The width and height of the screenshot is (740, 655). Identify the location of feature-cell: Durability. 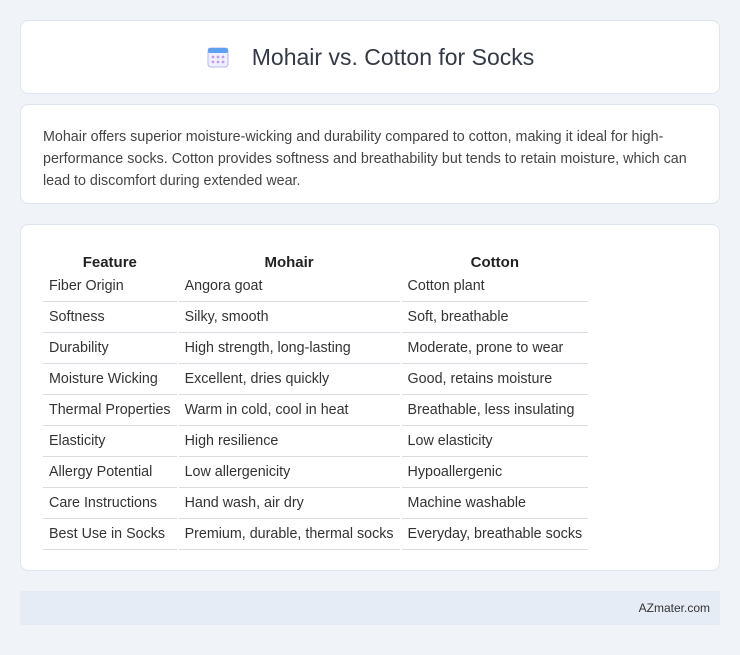
(110, 348).